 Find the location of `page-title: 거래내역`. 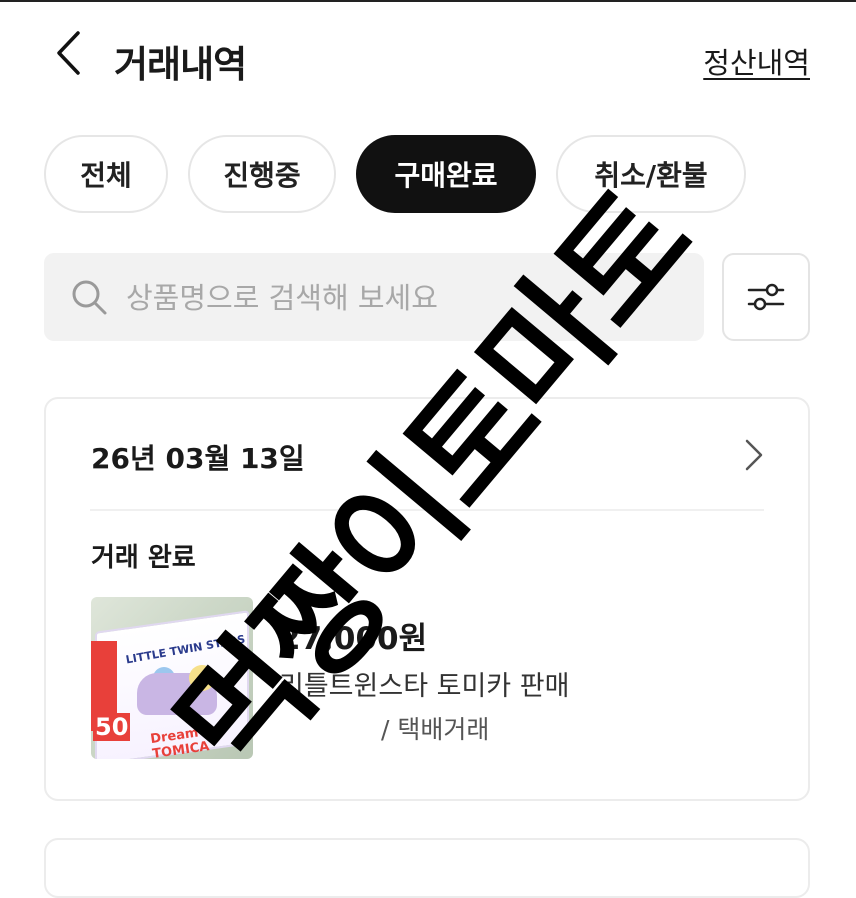

page-title: 거래내역 is located at coordinates (180, 64).